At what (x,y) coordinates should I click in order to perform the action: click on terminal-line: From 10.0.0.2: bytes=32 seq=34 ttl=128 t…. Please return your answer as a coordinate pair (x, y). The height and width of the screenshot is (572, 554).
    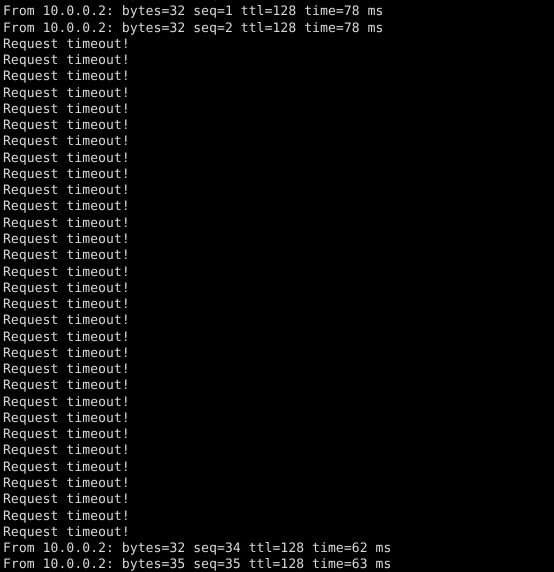
    Looking at the image, I should click on (197, 549).